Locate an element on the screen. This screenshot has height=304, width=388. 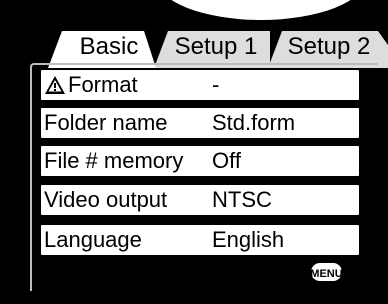
menu-item-label: File # memory is located at coordinates (114, 160).